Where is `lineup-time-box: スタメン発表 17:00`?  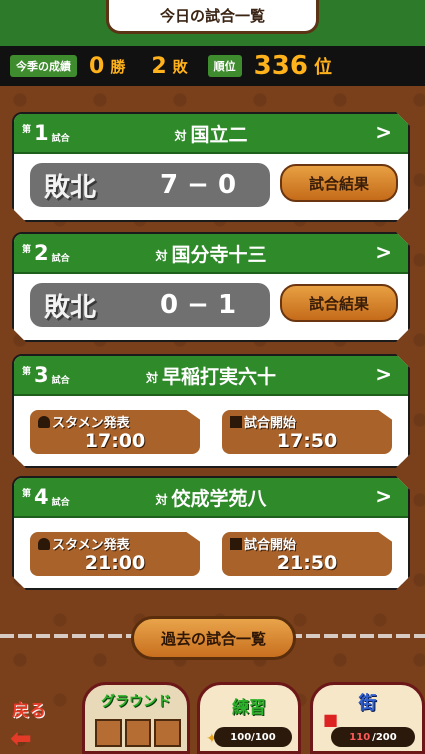
lineup-time-box: スタメン発表 17:00 is located at coordinates (115, 432).